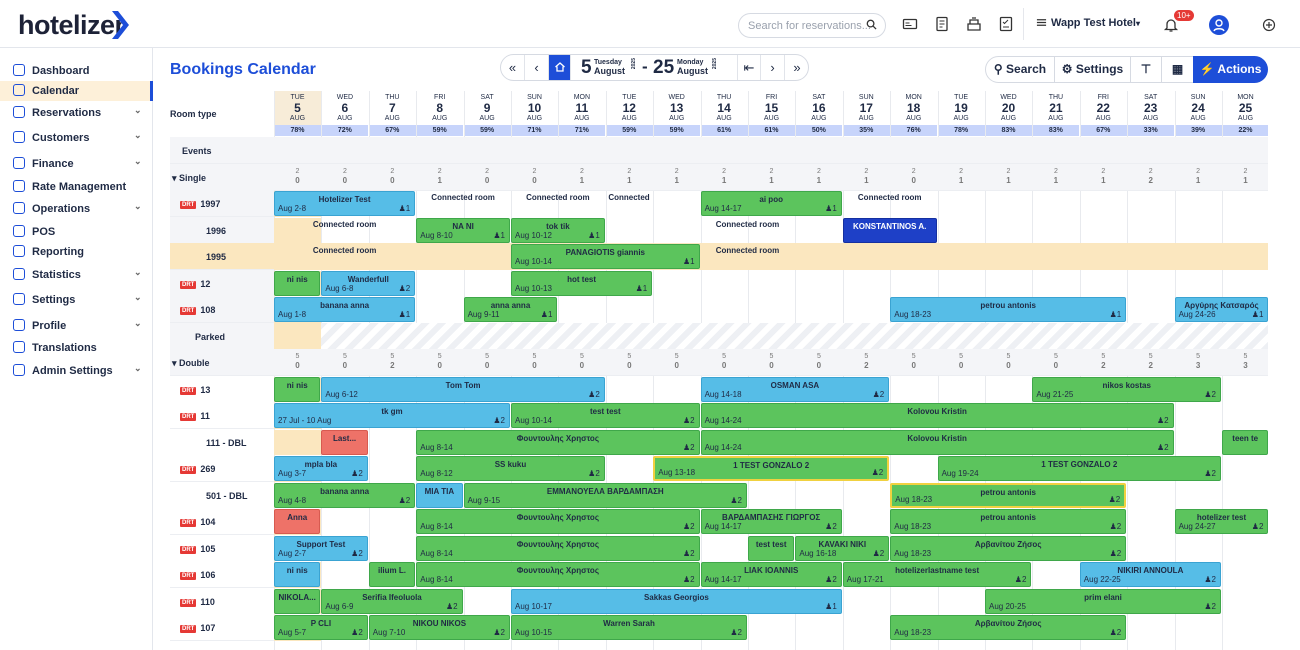 Image resolution: width=1300 pixels, height=650 pixels. I want to click on sidebar-item-operations: Operations ⌄, so click(76, 209).